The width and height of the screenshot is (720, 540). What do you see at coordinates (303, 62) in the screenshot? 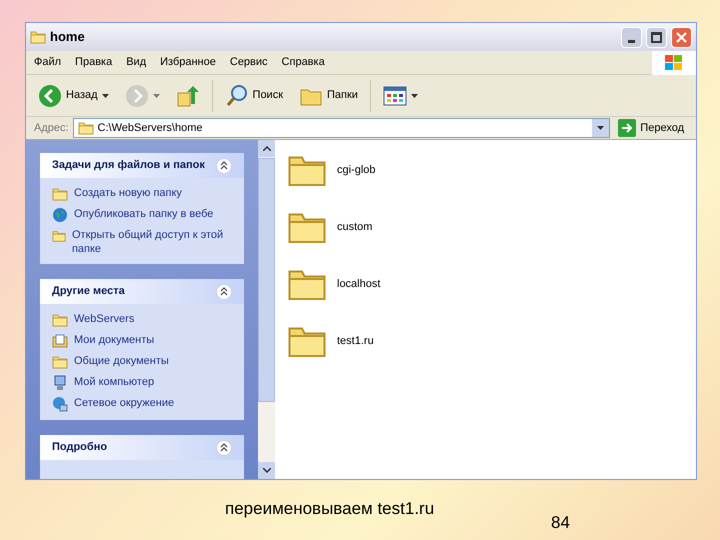
I see `menu-item: Справка` at bounding box center [303, 62].